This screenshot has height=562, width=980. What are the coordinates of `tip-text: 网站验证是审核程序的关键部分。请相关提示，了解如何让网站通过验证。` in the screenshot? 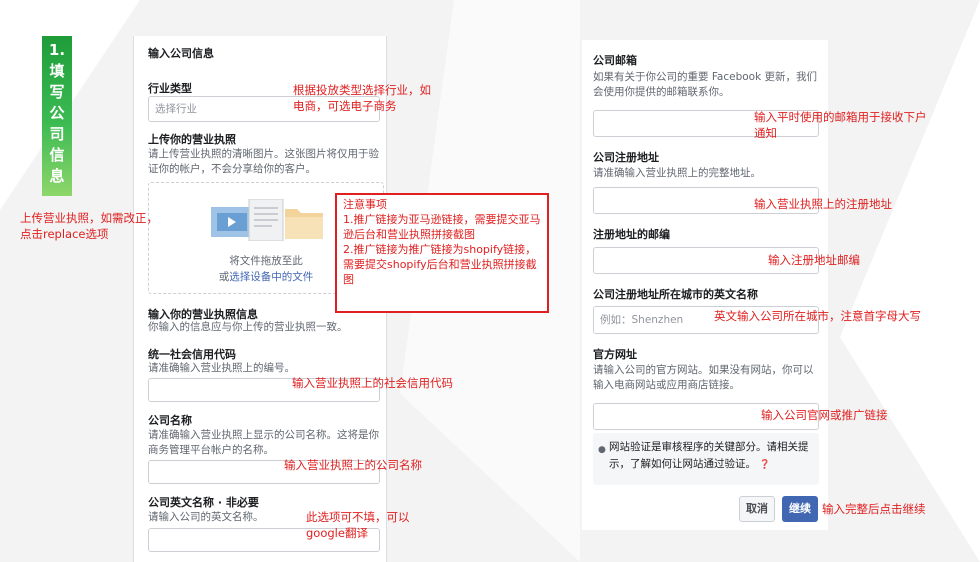 It's located at (709, 455).